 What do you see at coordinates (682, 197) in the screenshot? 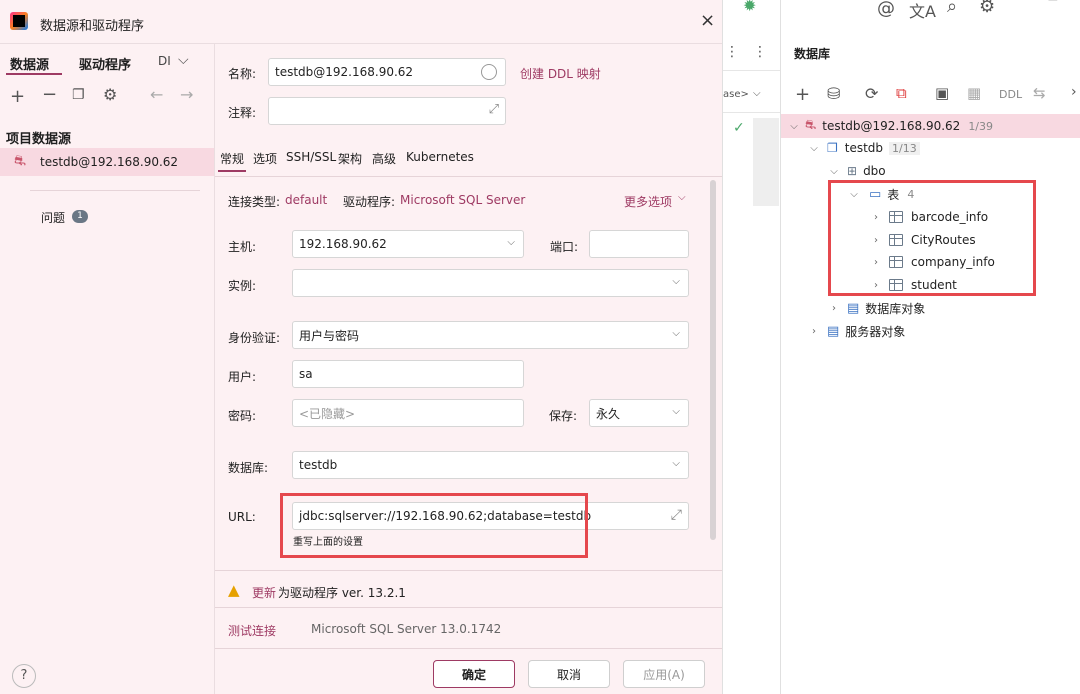
I see `more-options-chevron-icon: ⌵` at bounding box center [682, 197].